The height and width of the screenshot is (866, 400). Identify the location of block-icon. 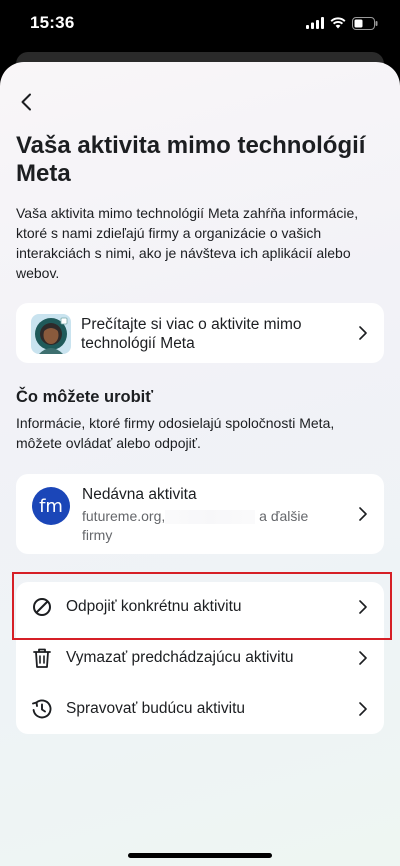
(42, 607).